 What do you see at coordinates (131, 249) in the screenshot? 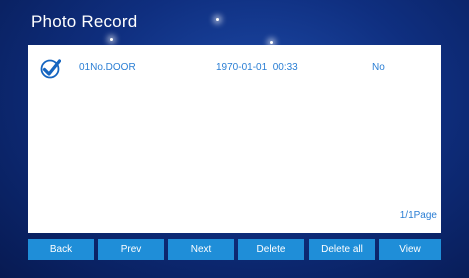
I see `prev-button: Prev` at bounding box center [131, 249].